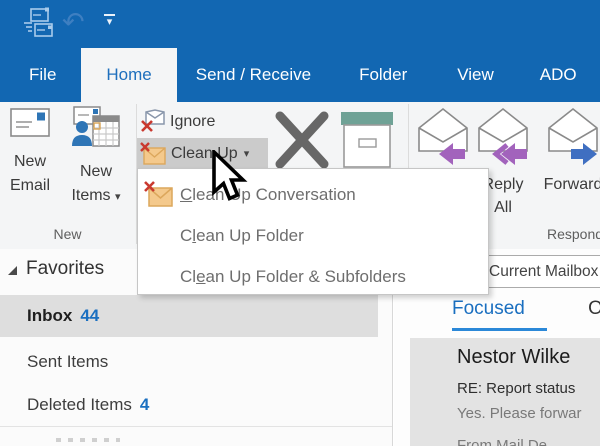 This screenshot has width=600, height=446. I want to click on clipped-folder-row, so click(88, 440).